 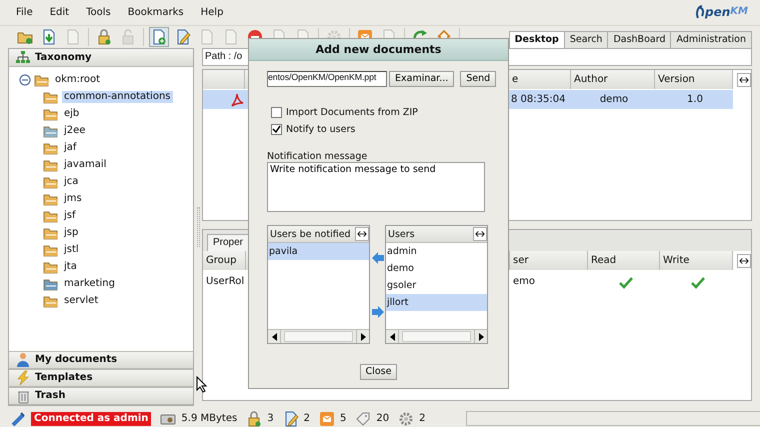 I want to click on status-count: 5, so click(x=343, y=418).